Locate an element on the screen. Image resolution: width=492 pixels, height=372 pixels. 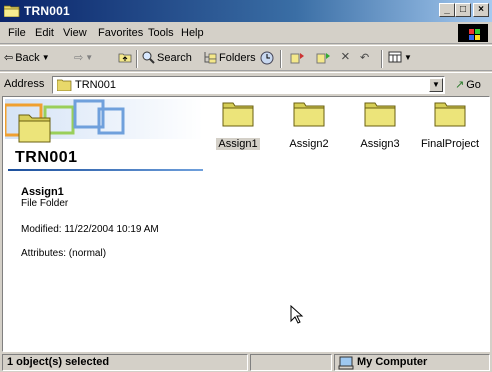
delete-button: × is located at coordinates (345, 56).